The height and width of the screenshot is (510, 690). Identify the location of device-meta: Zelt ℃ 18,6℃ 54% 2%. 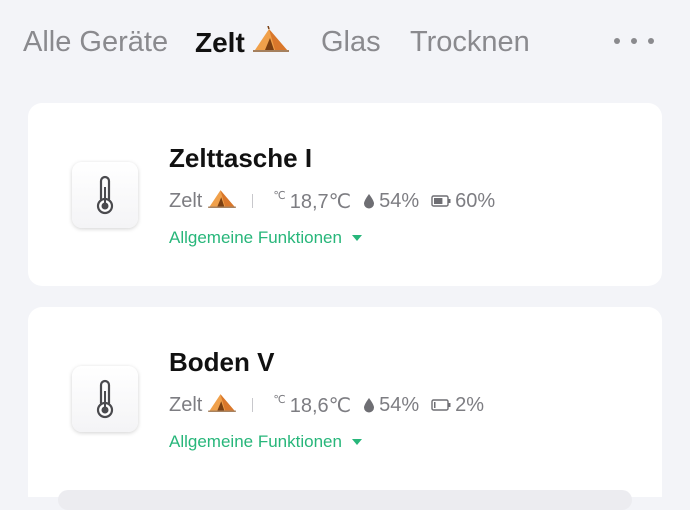
(326, 405).